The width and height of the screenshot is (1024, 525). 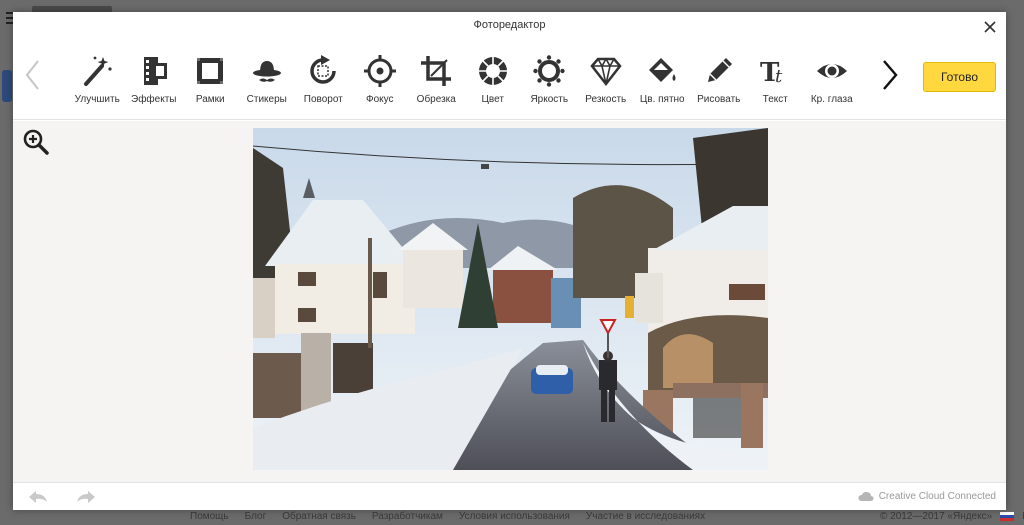 I want to click on text-icon: Tt, so click(x=775, y=71).